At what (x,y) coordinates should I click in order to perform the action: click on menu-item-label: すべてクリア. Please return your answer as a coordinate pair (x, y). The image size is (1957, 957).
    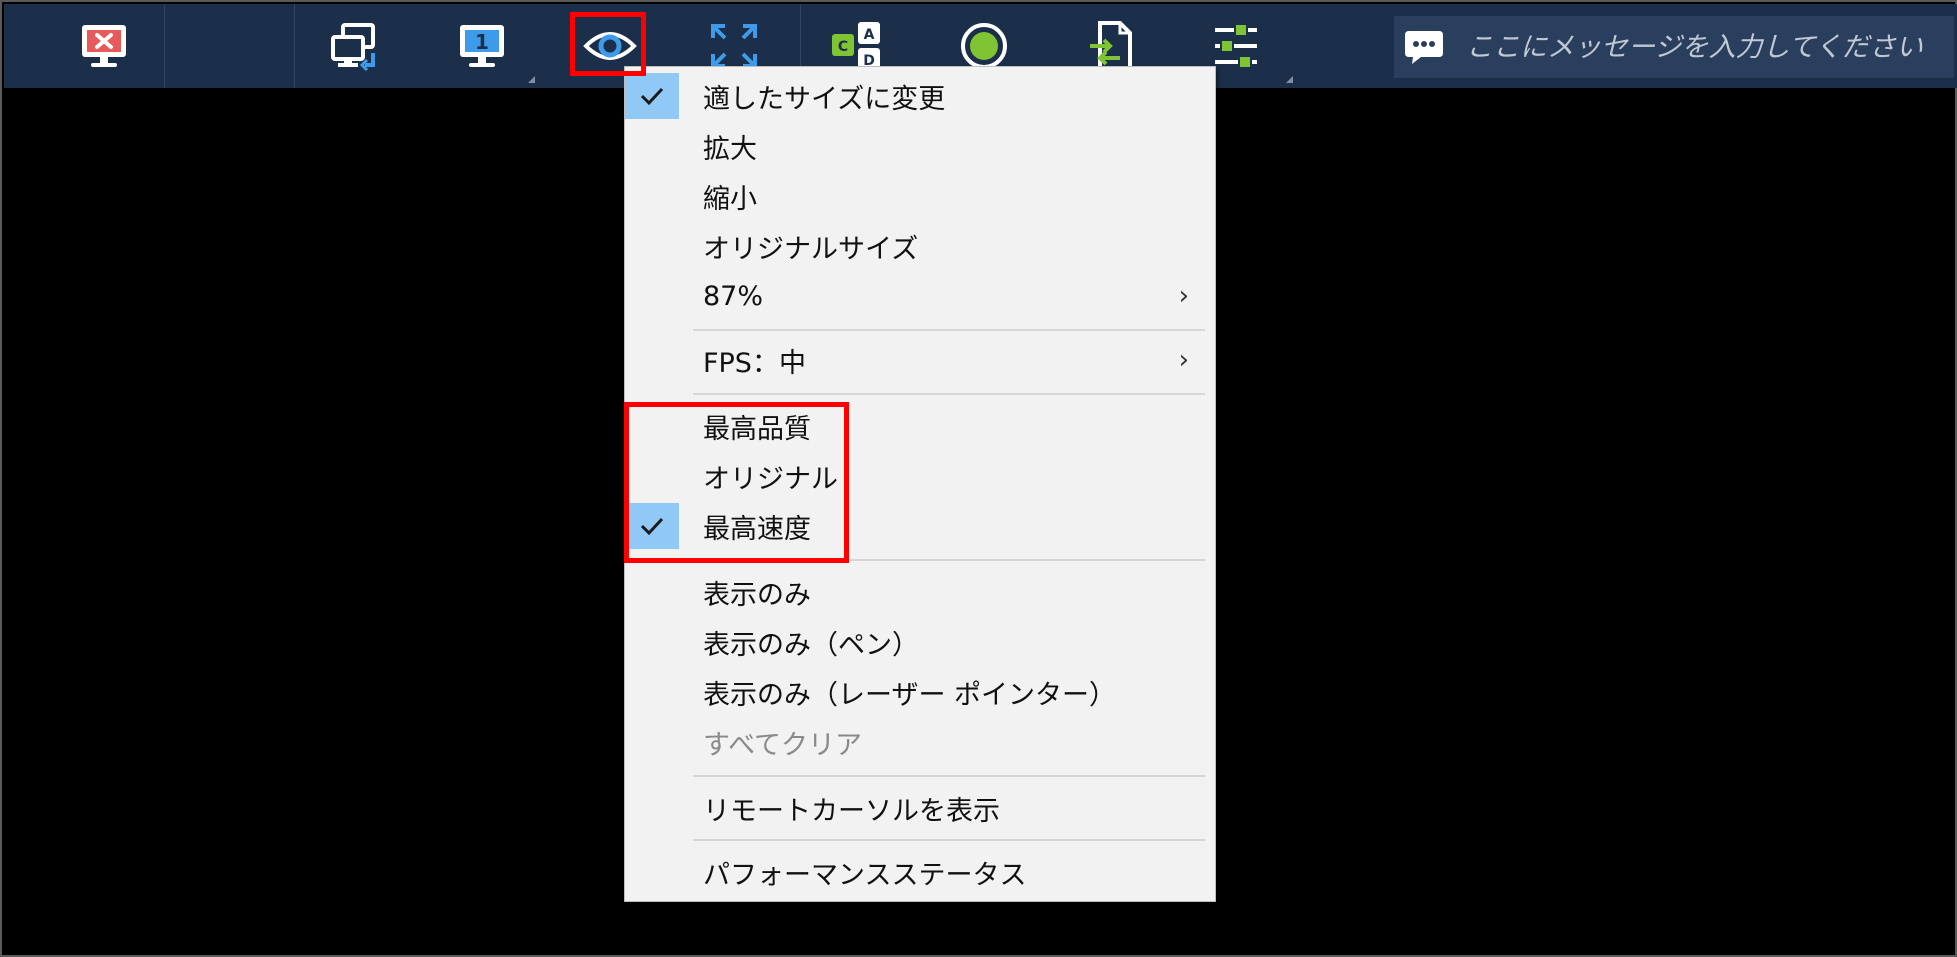
    Looking at the image, I should click on (783, 745).